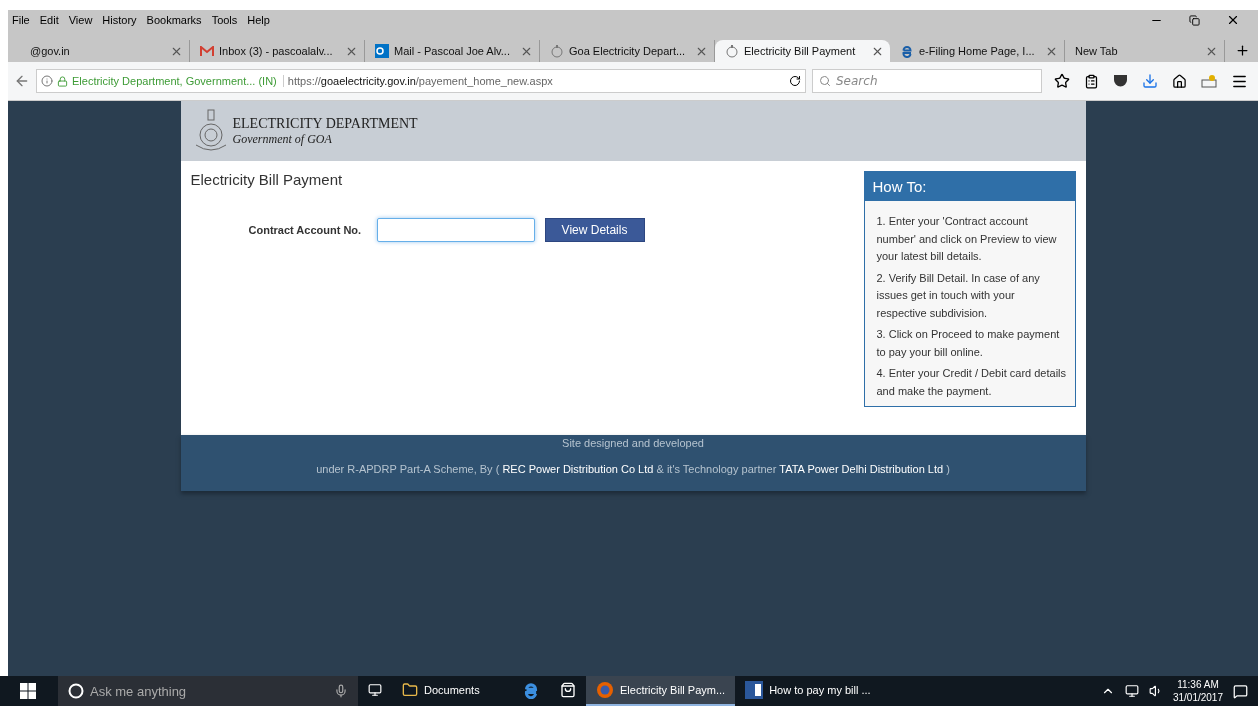  Describe the element at coordinates (1131, 691) in the screenshot. I see `network-icon` at that location.